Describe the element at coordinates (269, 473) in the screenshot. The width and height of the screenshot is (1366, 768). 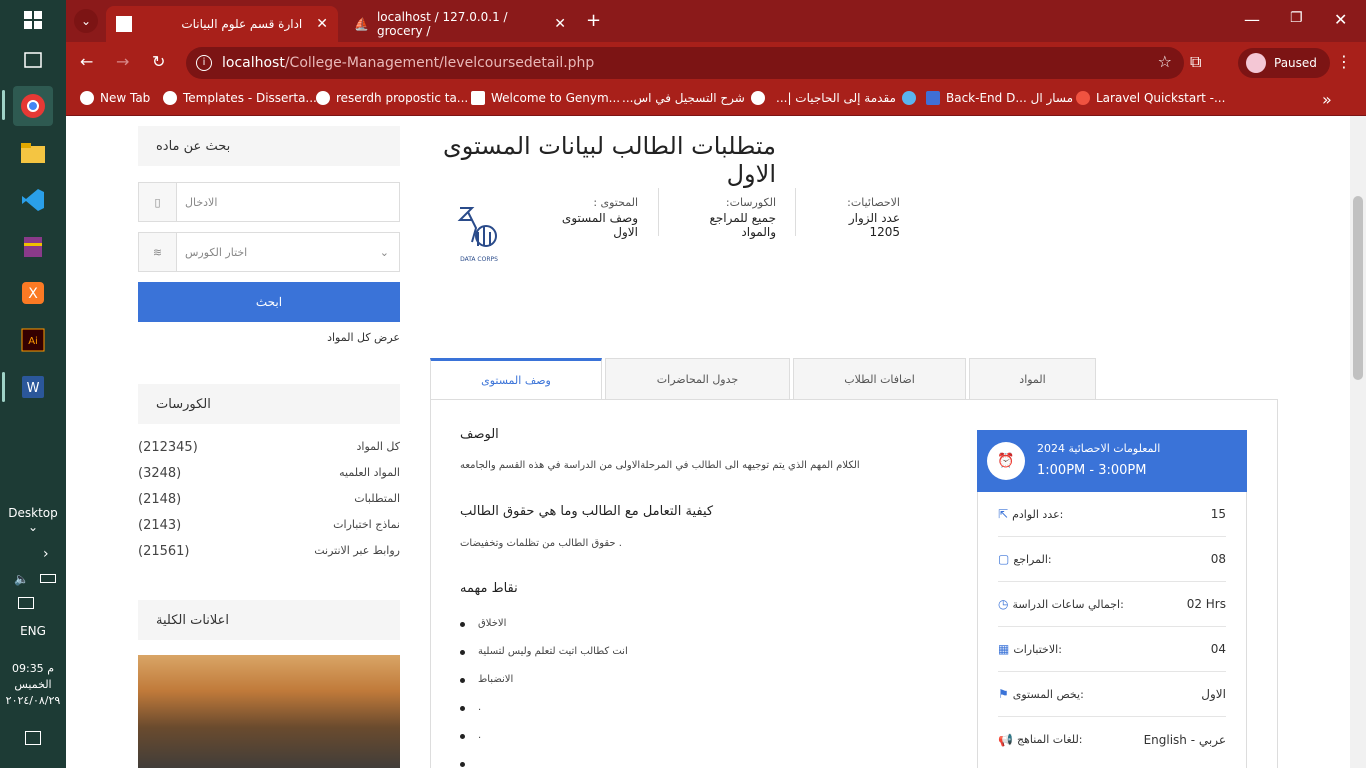
I see `category-row: (3248) المواد العلميه` at that location.